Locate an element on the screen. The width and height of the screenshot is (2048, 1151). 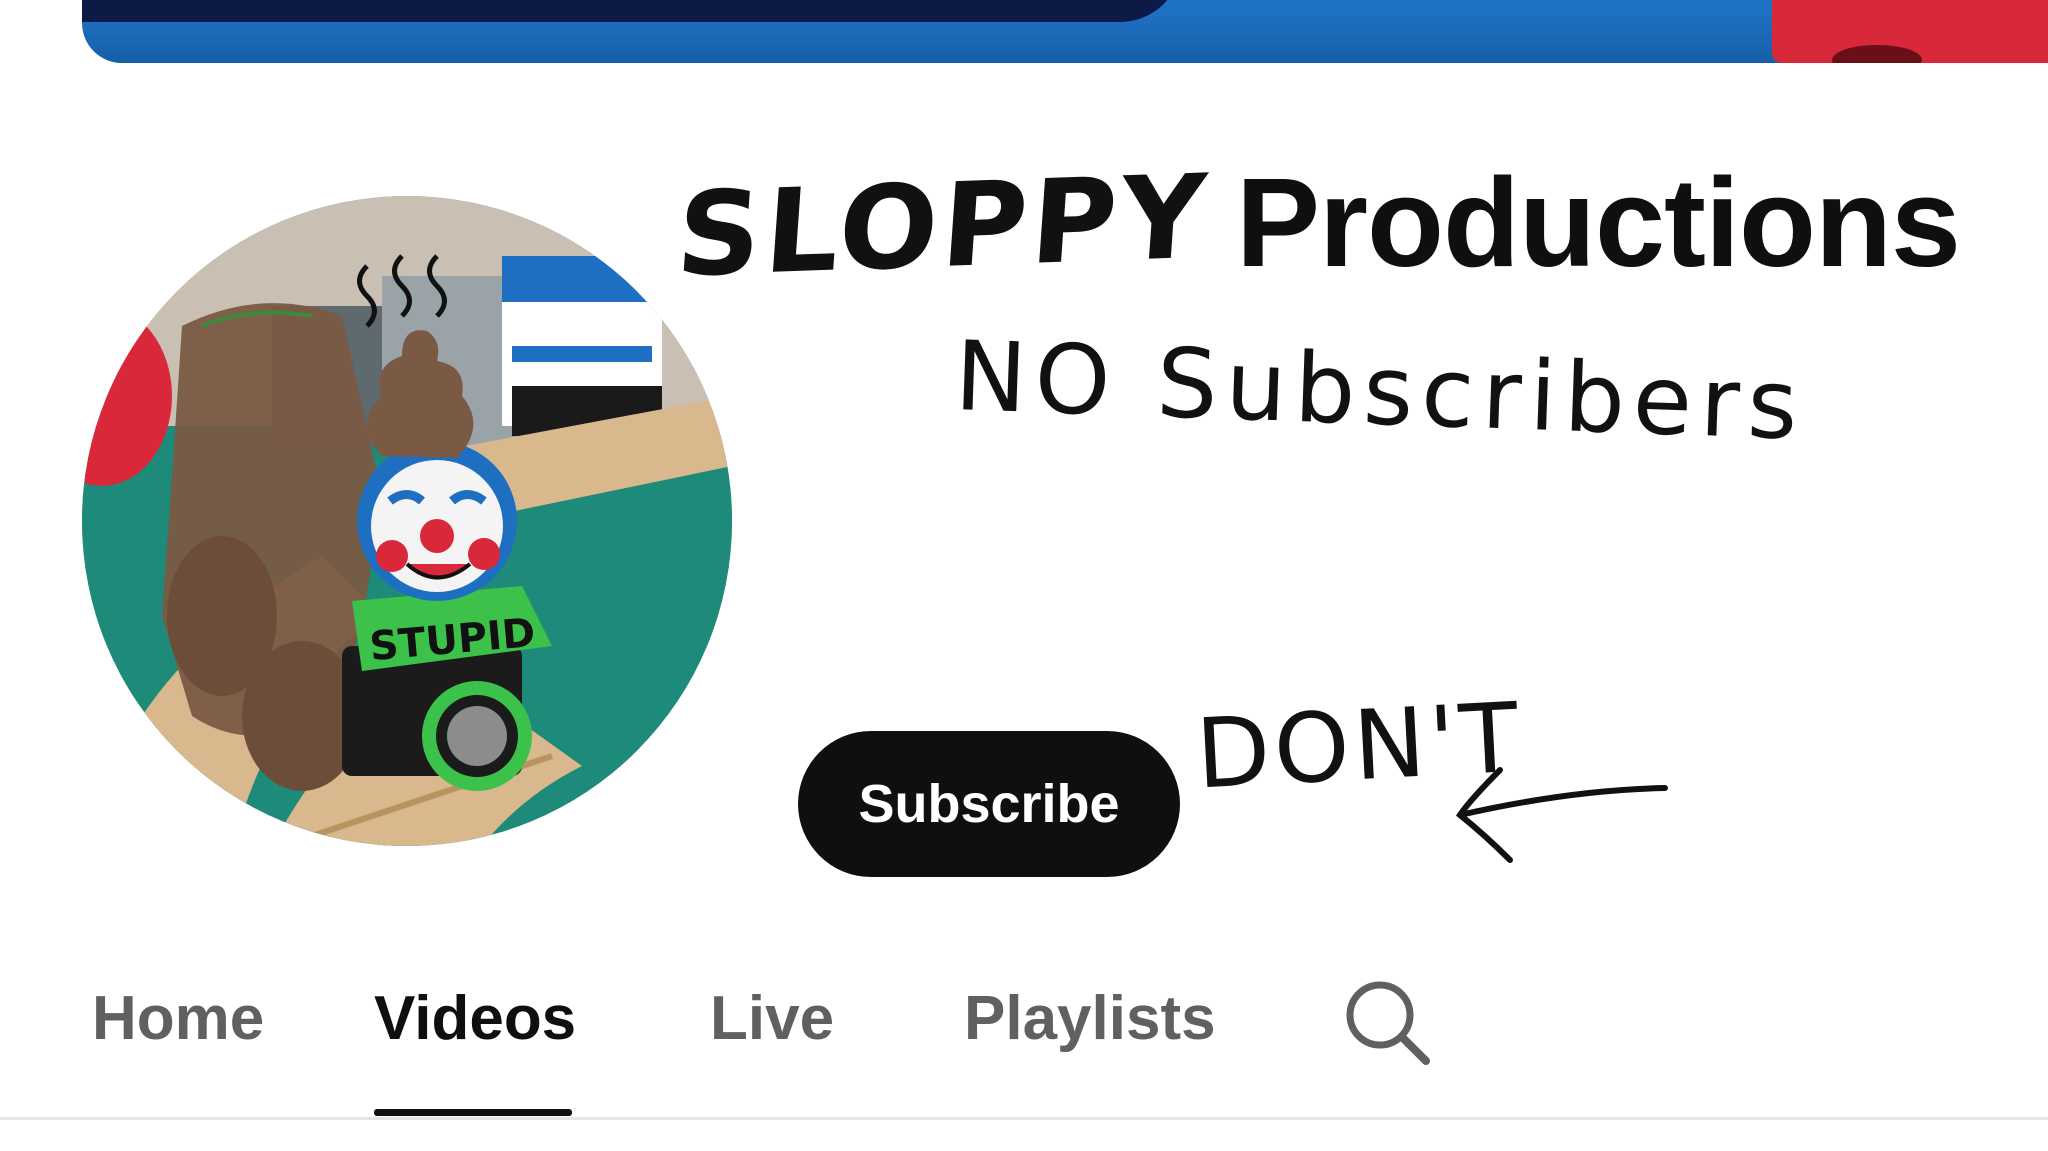
channel-banner is located at coordinates (1065, 31).